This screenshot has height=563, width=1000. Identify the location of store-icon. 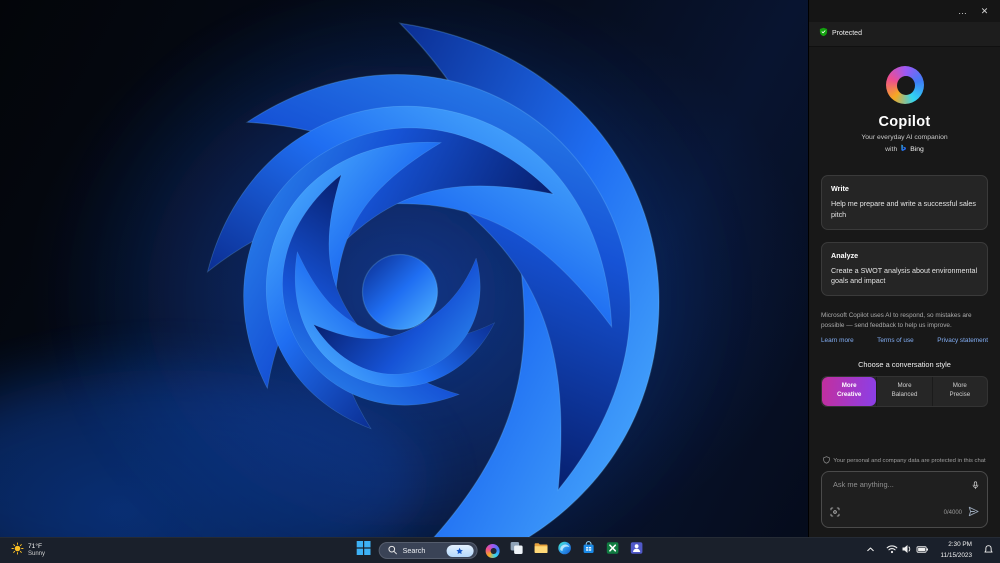
(589, 550).